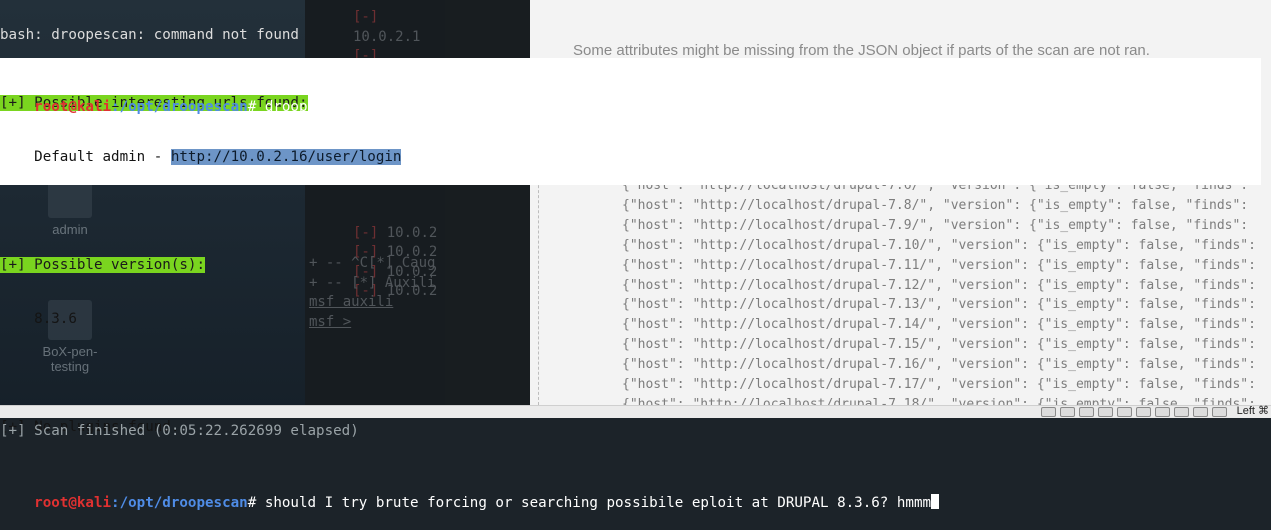  Describe the element at coordinates (935, 501) in the screenshot. I see `text-cursor` at that location.